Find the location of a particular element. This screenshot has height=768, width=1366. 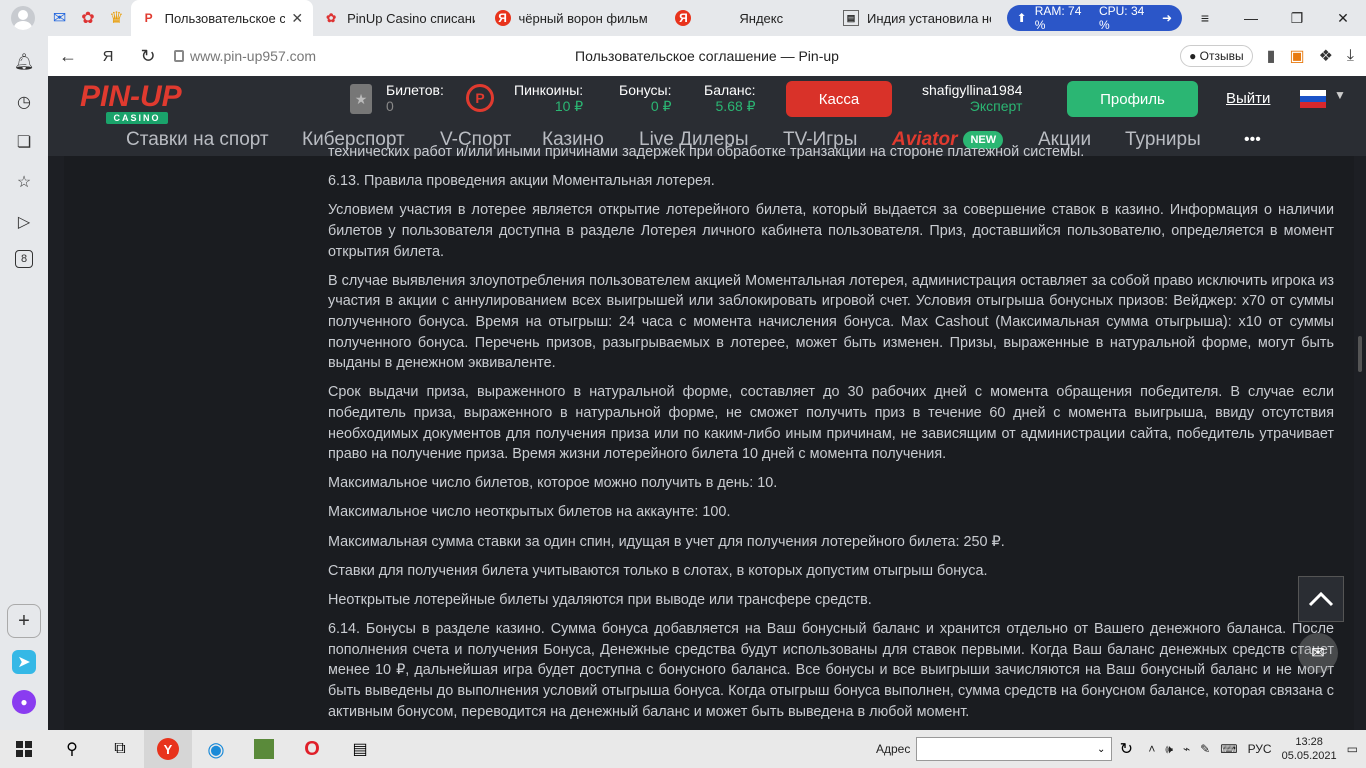

yandex-button: Я is located at coordinates (108, 56).